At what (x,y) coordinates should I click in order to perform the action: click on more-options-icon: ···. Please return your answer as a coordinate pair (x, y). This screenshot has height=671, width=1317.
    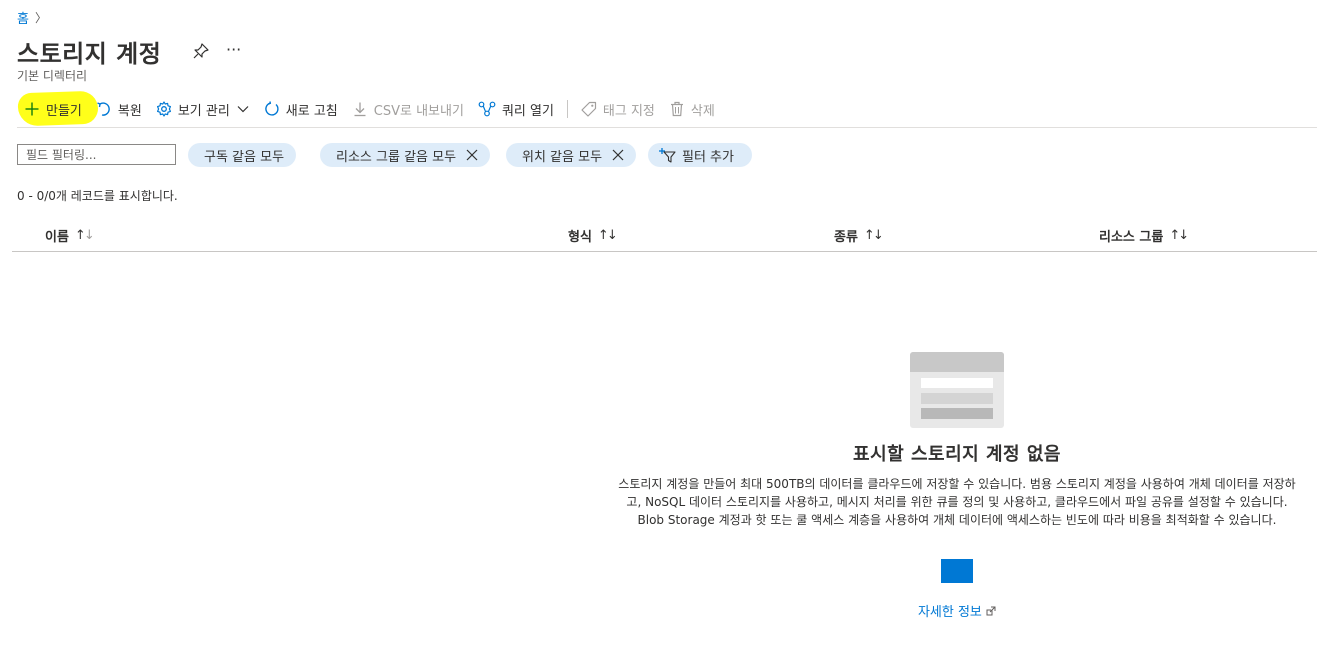
    Looking at the image, I should click on (233, 49).